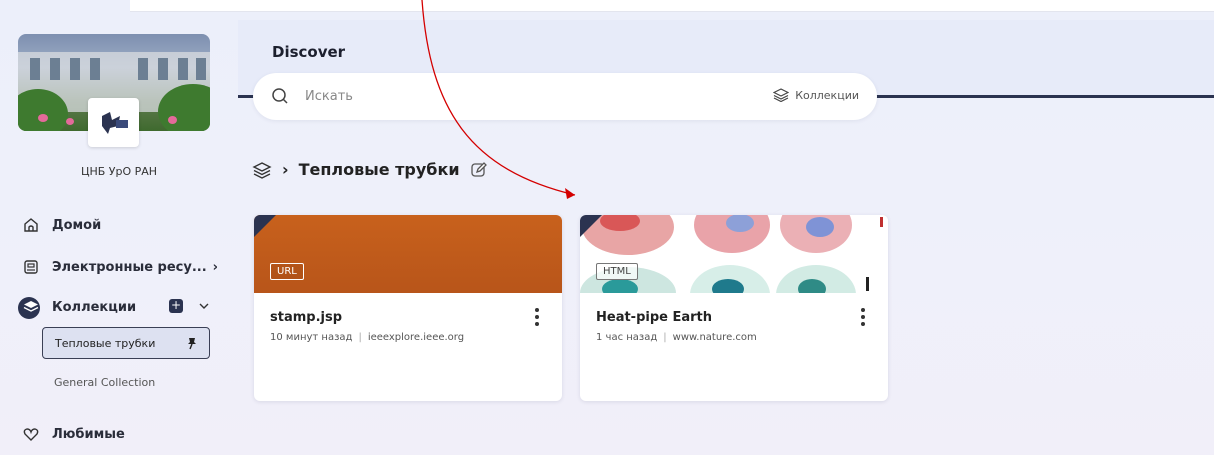 This screenshot has width=1214, height=455. I want to click on card-title: Heat-pipe Earth, so click(654, 317).